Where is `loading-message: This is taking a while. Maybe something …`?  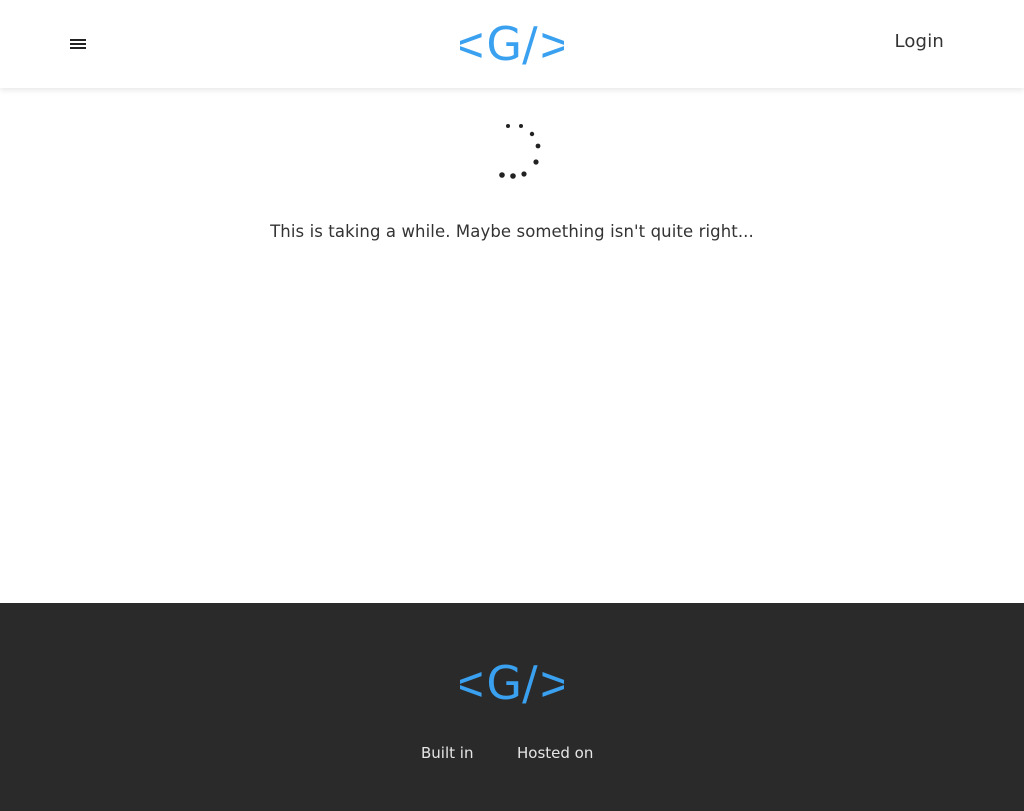
loading-message: This is taking a while. Maybe something … is located at coordinates (512, 231).